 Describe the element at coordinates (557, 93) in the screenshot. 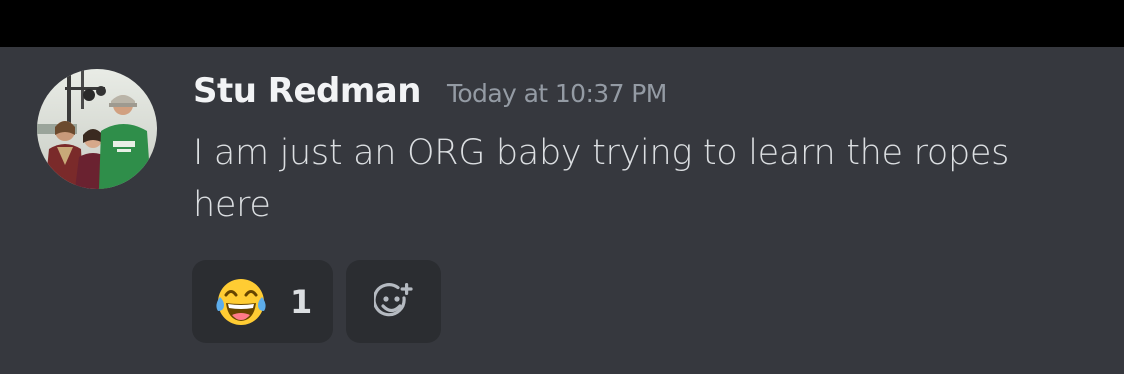

I see `message-timestamp: Today at 10:37 PM` at that location.